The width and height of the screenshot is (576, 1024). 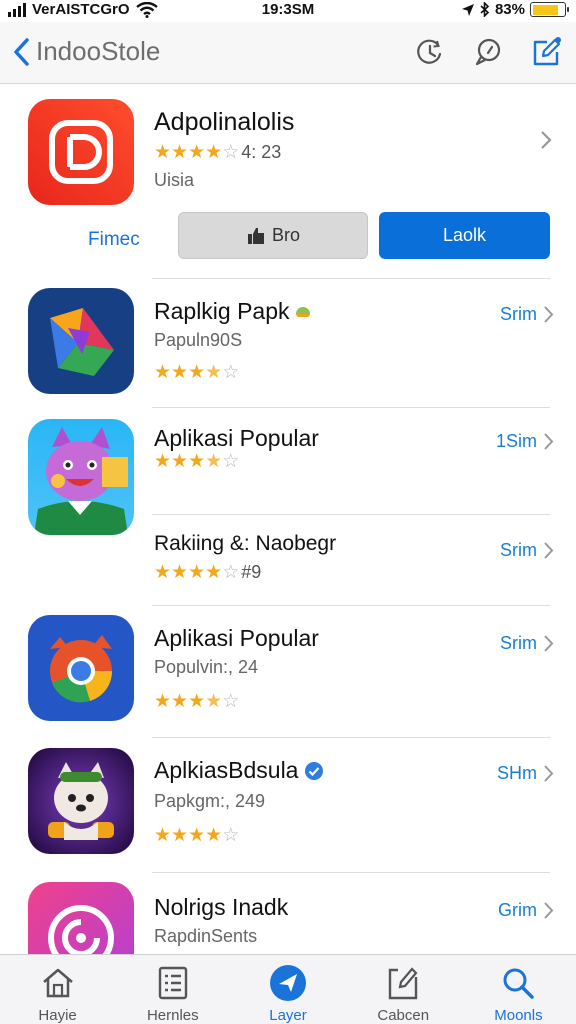 I want to click on list-item: Nolrigs Inadk RapdinSents Grim, so click(x=288, y=913).